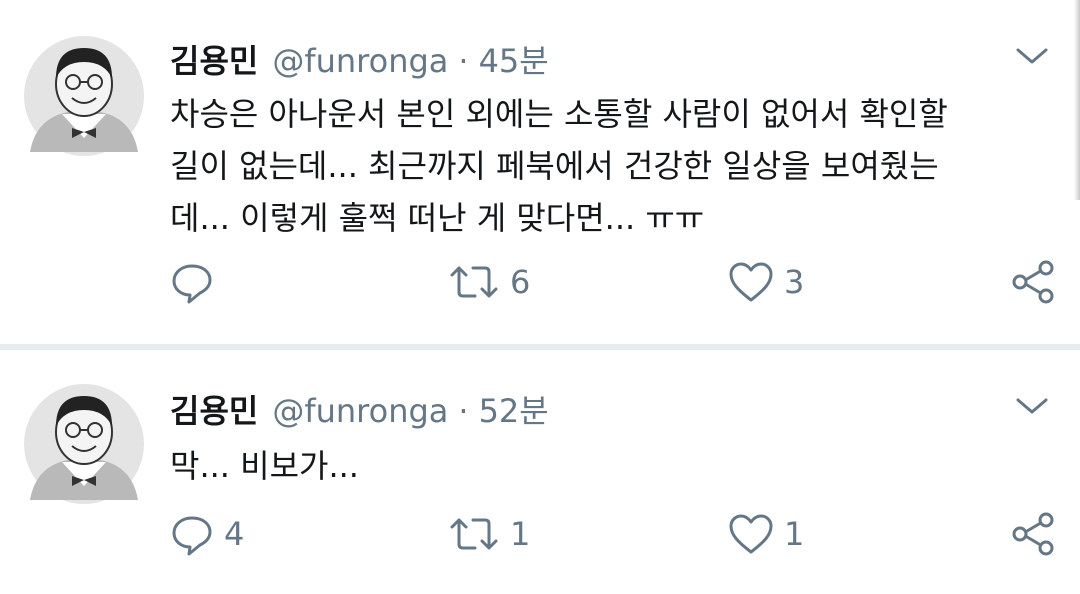 This screenshot has height=594, width=1080. Describe the element at coordinates (794, 282) in the screenshot. I see `like-count: 3` at that location.